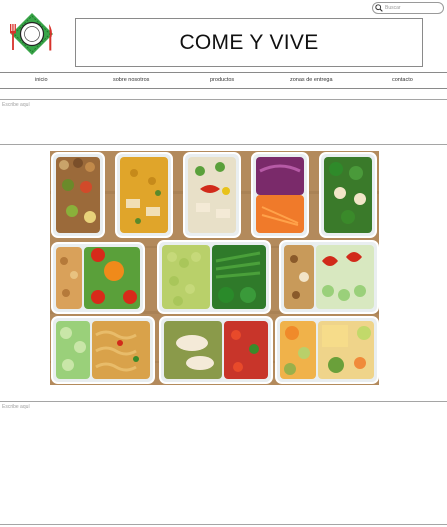 Image resolution: width=447 pixels, height=527 pixels. What do you see at coordinates (402, 80) in the screenshot?
I see `nav-item-contacto: contacto` at bounding box center [402, 80].